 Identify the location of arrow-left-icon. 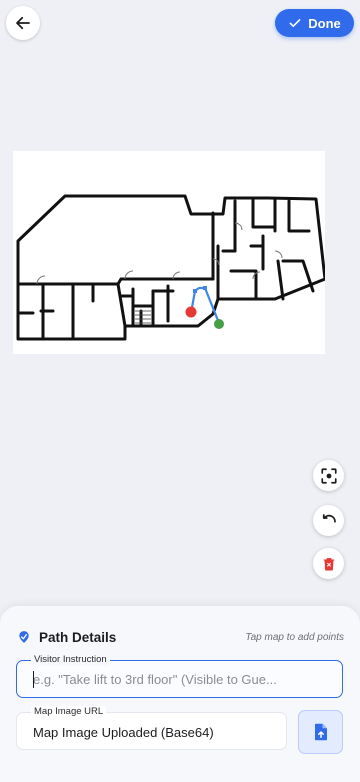
(23, 23).